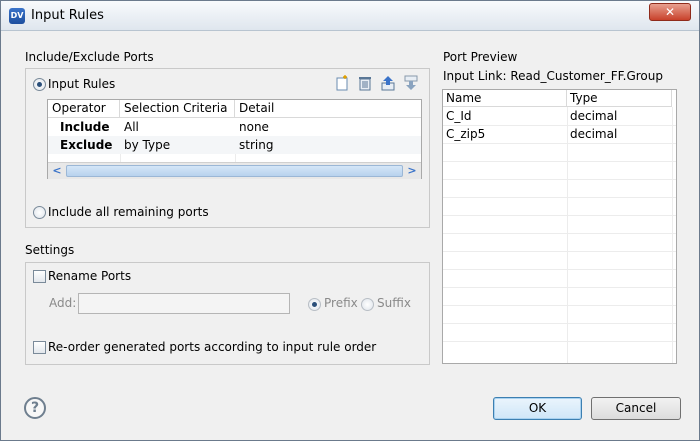 This screenshot has width=700, height=441. Describe the element at coordinates (67, 15) in the screenshot. I see `window-title: Input Rules` at that location.